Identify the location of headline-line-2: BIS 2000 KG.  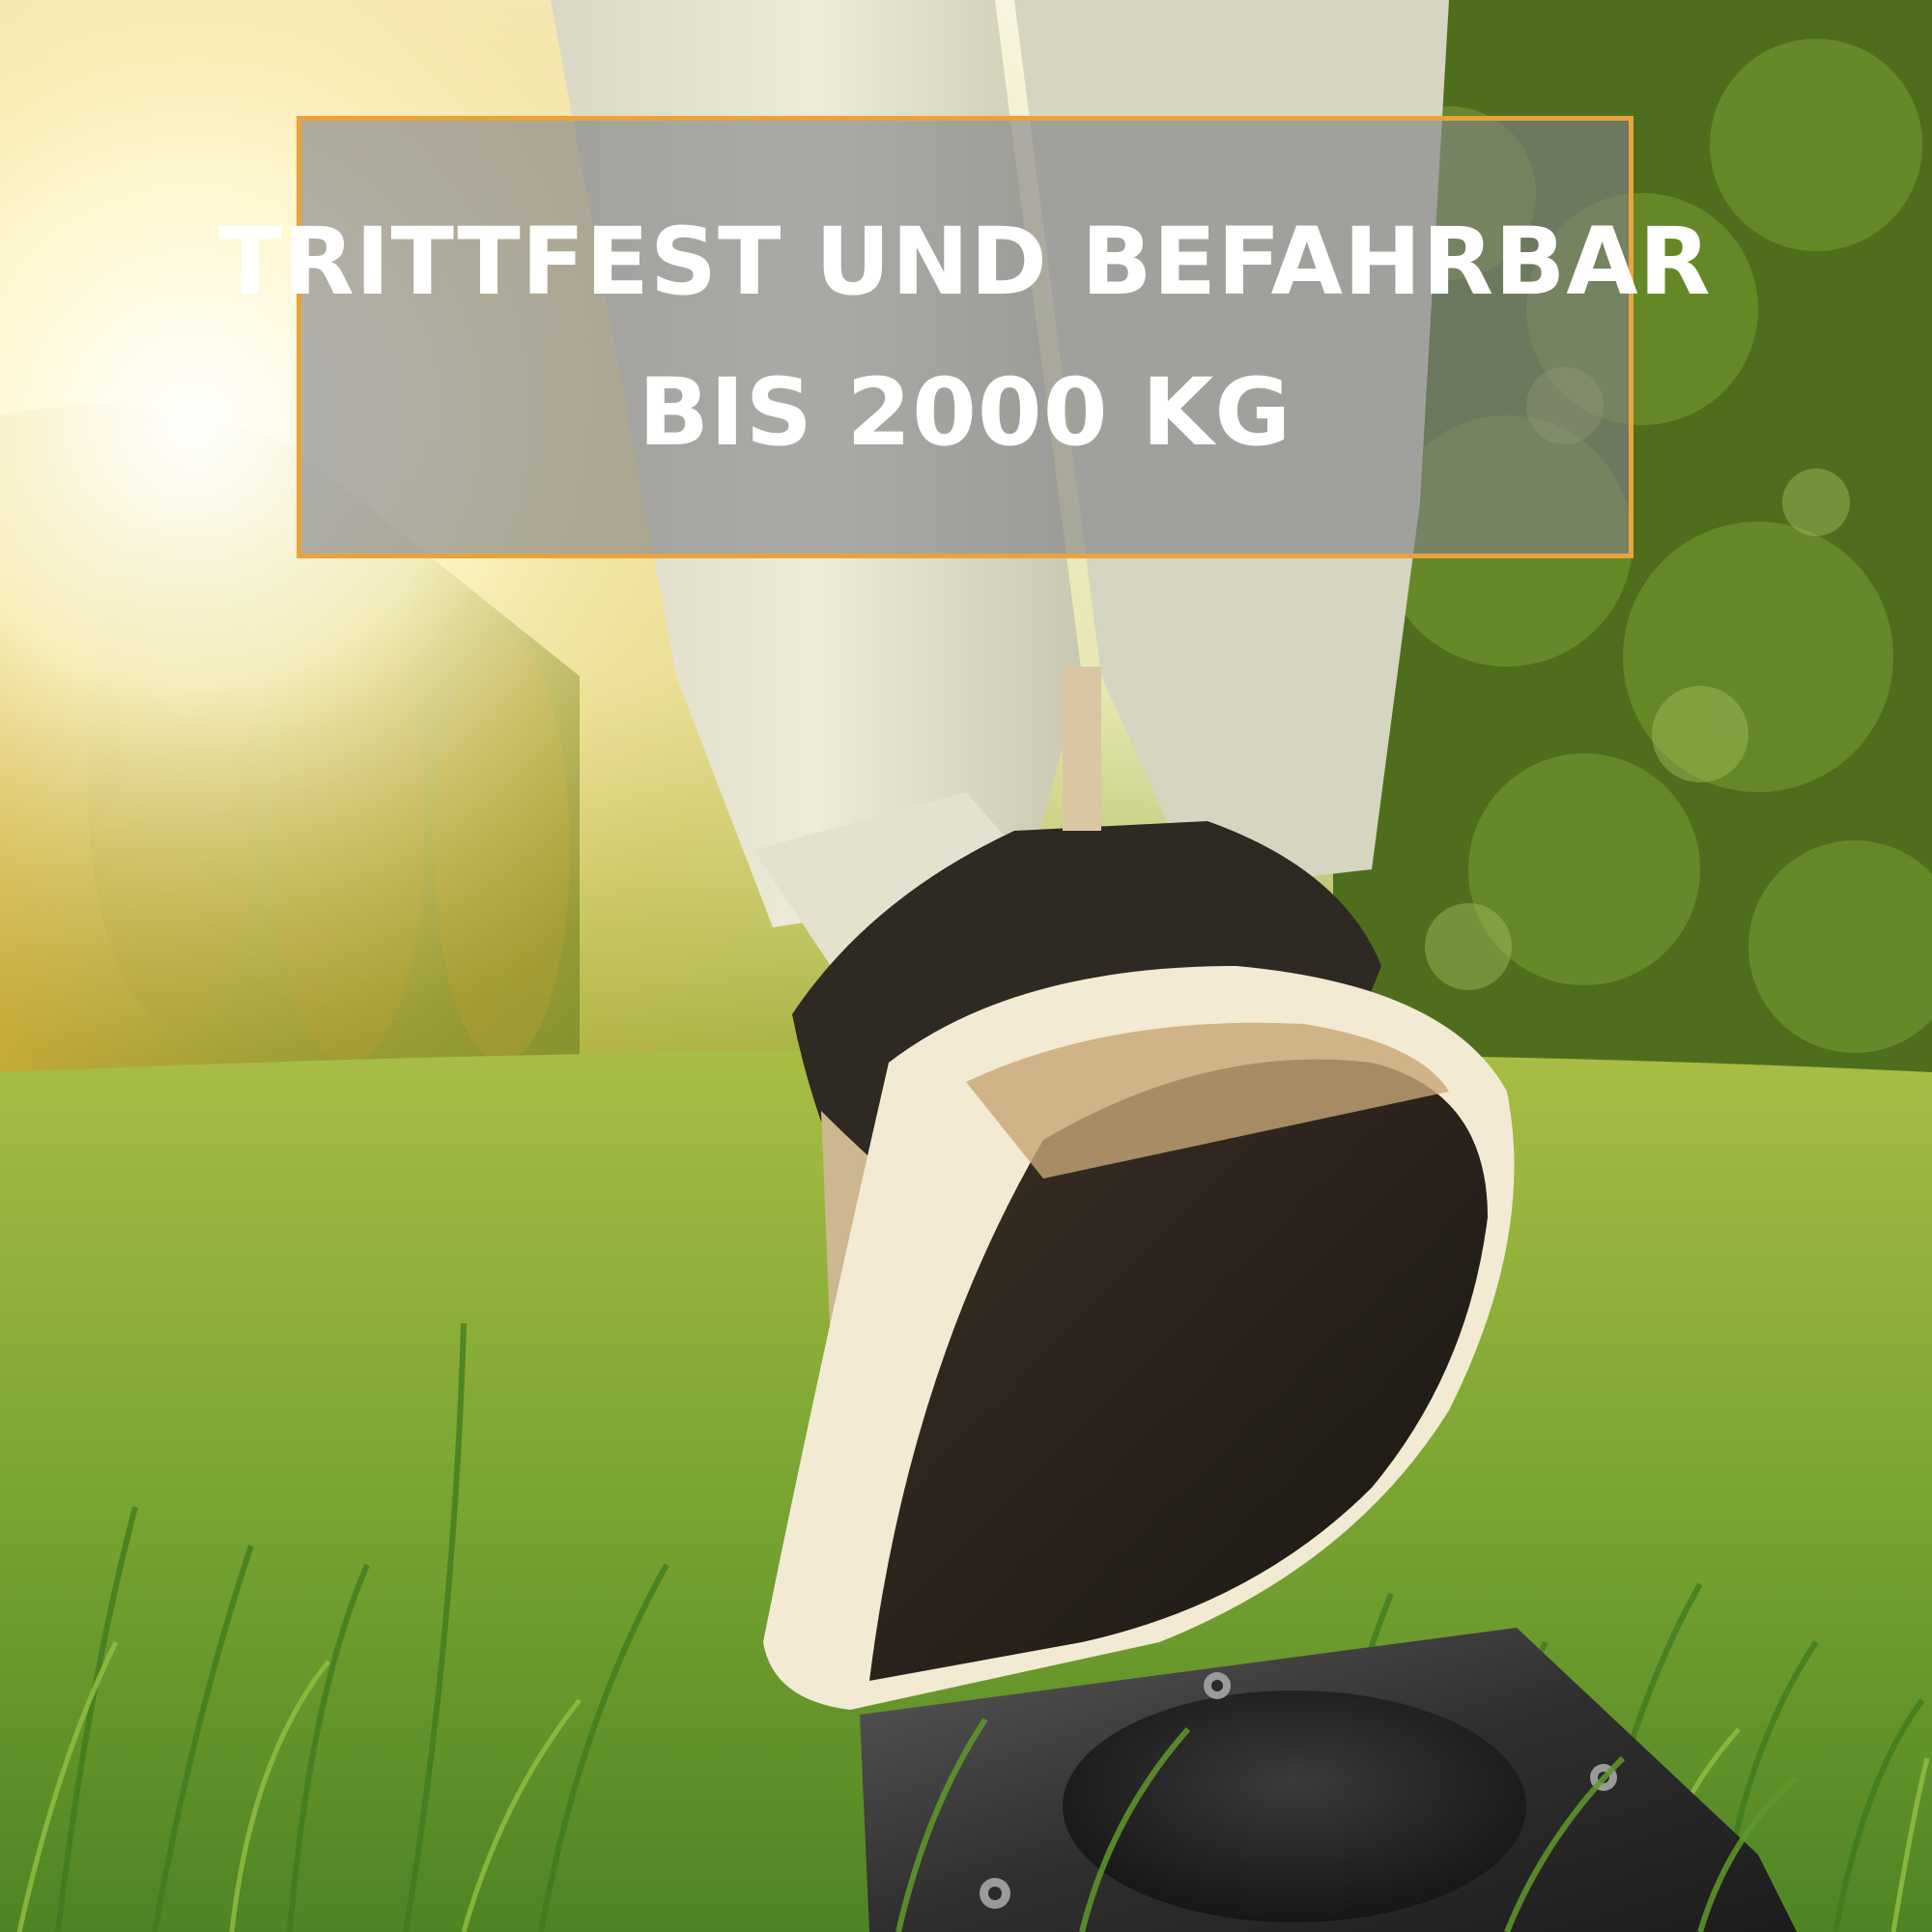
(965, 412).